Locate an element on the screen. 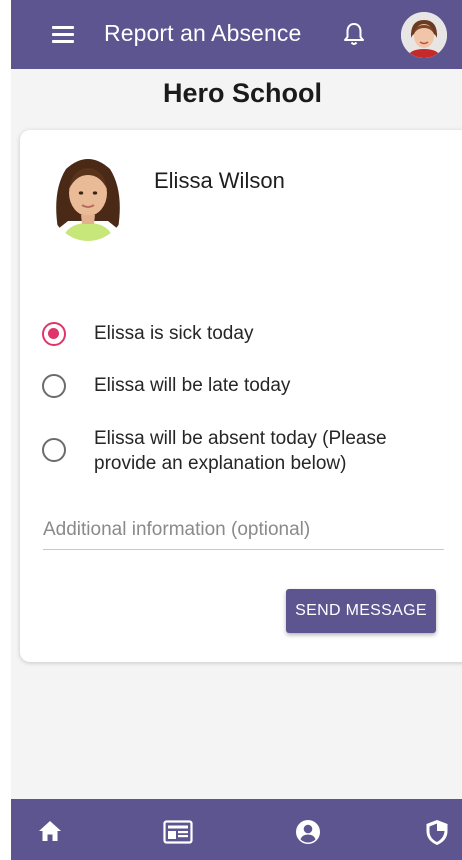 The width and height of the screenshot is (462, 860). menu-icon is located at coordinates (63, 34).